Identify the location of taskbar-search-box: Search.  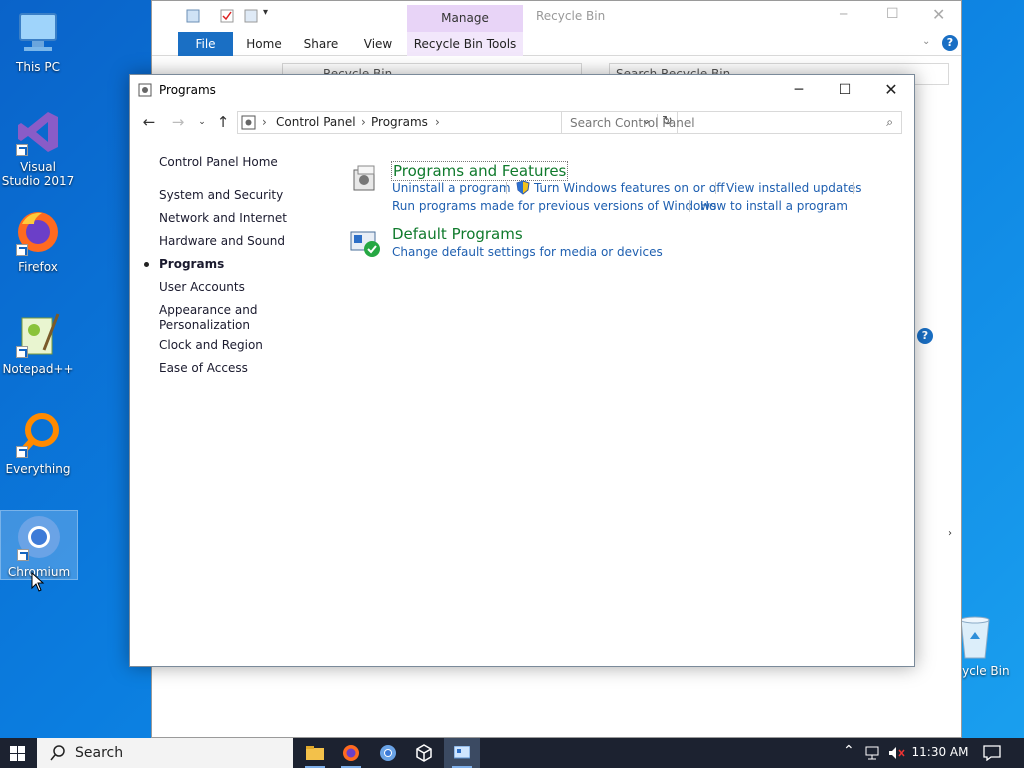
(165, 753).